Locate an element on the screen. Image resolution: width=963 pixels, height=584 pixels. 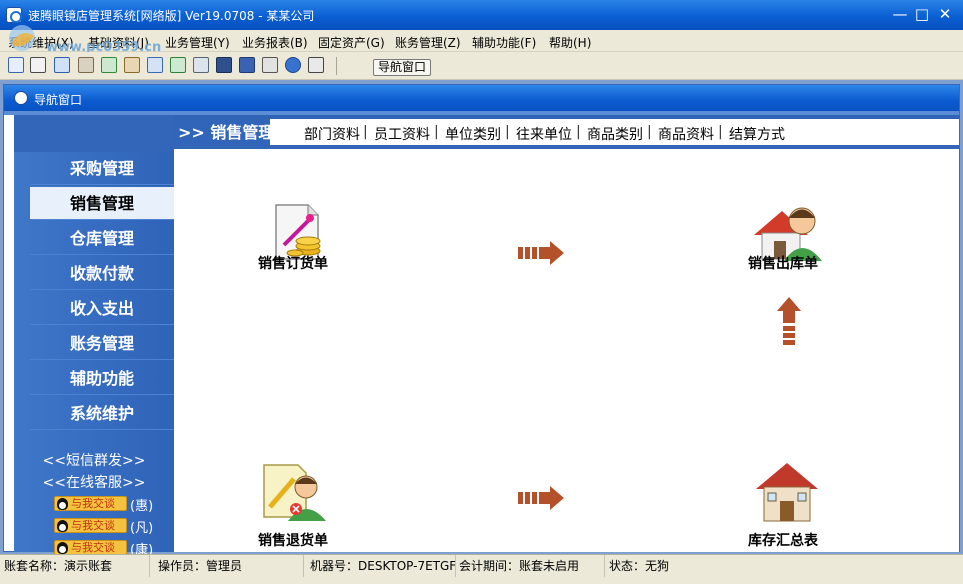
nav-window-title: 导航窗口 is located at coordinates (58, 100).